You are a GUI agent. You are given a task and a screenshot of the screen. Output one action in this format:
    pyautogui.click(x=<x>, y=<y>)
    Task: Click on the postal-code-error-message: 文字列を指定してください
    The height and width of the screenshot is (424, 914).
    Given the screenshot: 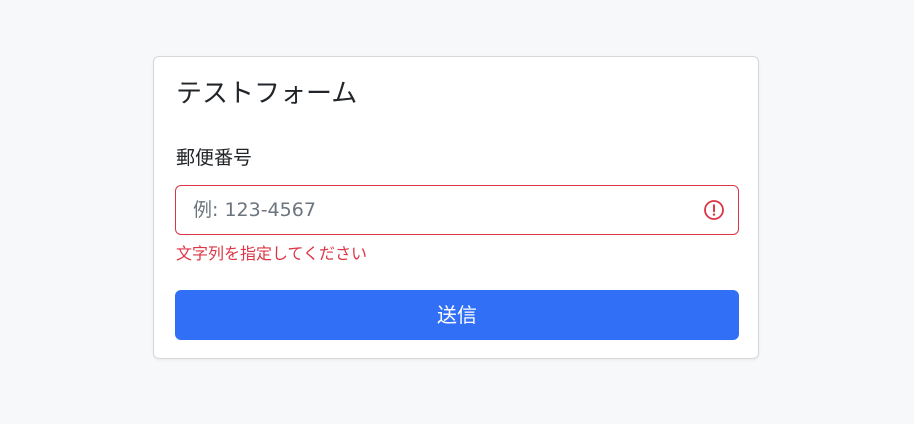 What is the action you would take?
    pyautogui.click(x=272, y=253)
    